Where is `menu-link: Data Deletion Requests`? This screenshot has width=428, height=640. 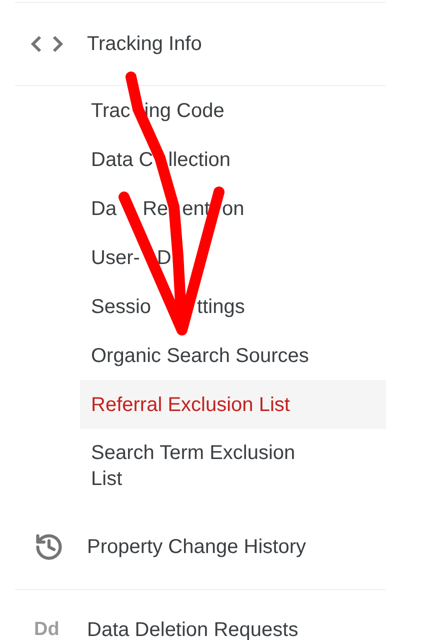
menu-link: Data Deletion Requests is located at coordinates (192, 627).